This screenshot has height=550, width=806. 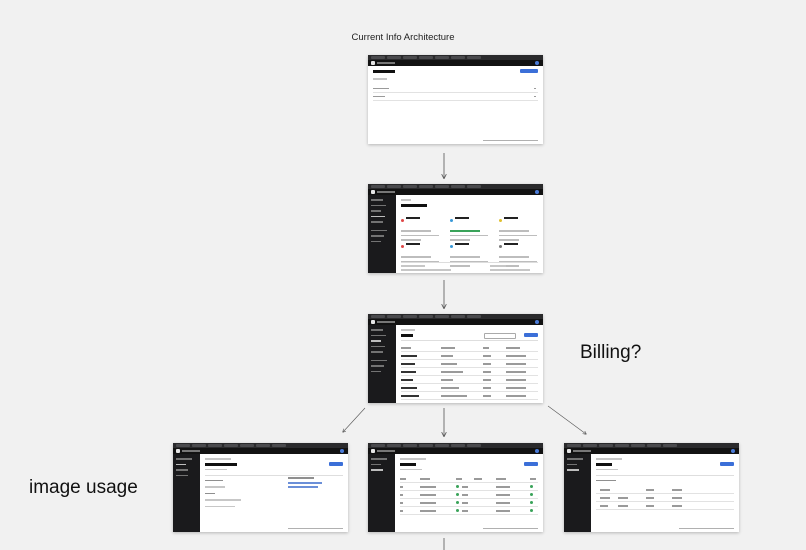 What do you see at coordinates (455, 358) in the screenshot?
I see `screen-images-list` at bounding box center [455, 358].